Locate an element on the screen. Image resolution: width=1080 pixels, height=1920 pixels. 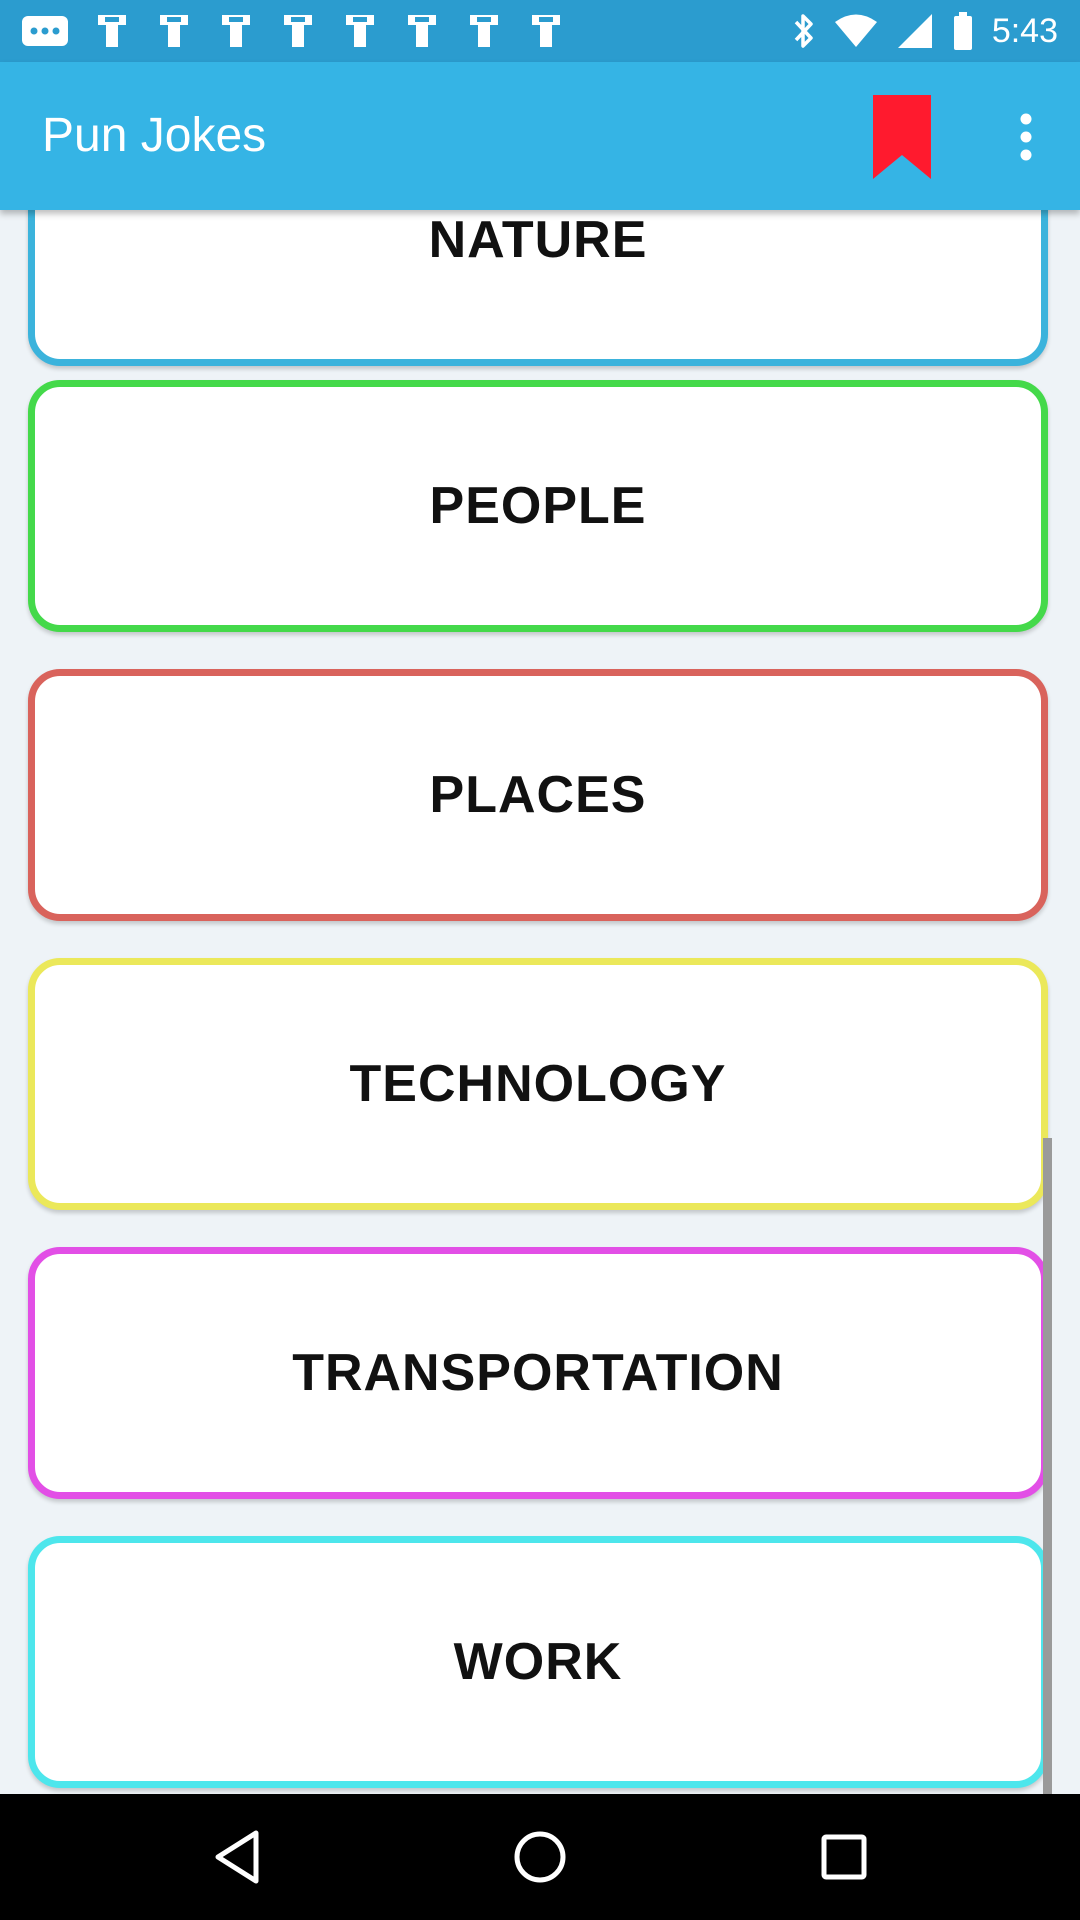
category-card-nature: NATURE is located at coordinates (538, 288).